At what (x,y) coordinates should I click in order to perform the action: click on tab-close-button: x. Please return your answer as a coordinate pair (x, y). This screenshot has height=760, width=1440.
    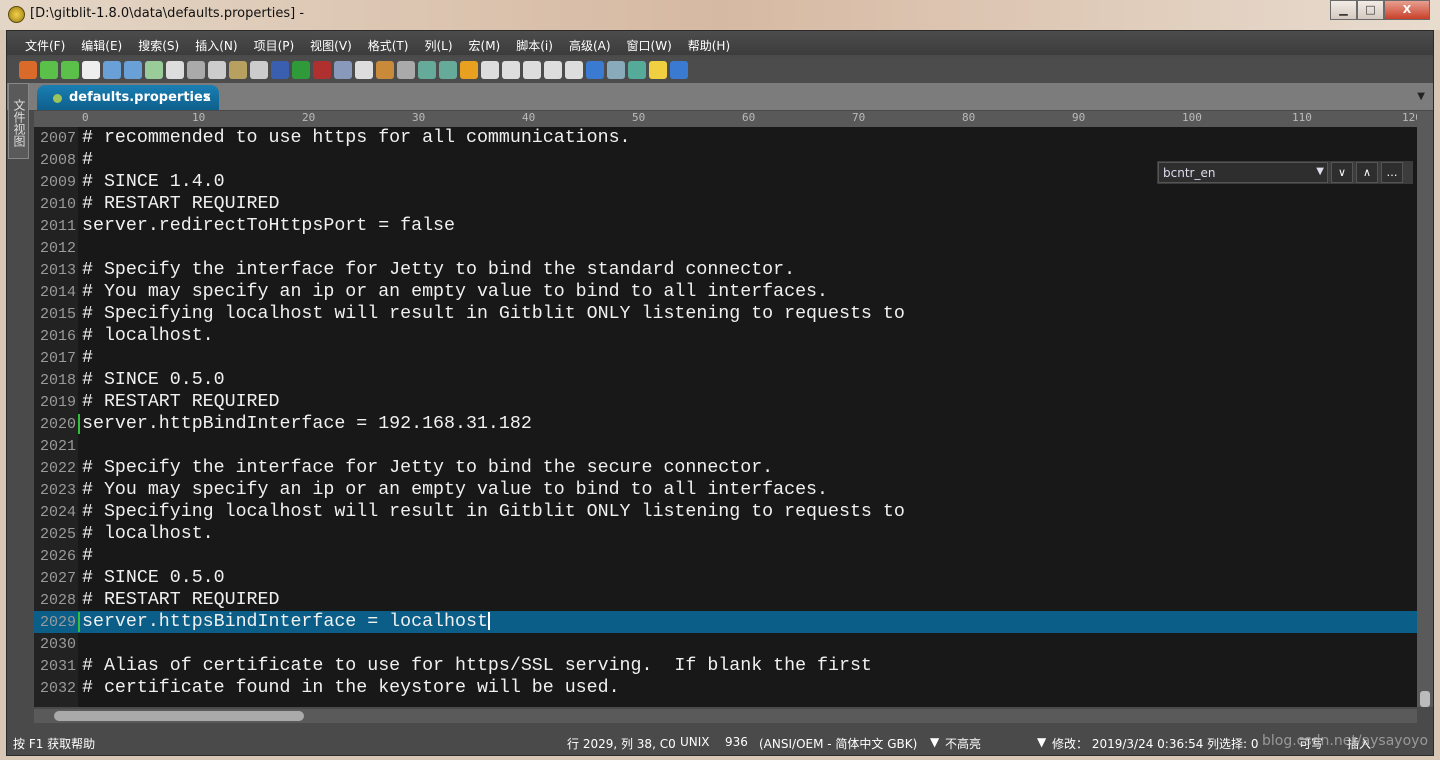
    Looking at the image, I should click on (207, 97).